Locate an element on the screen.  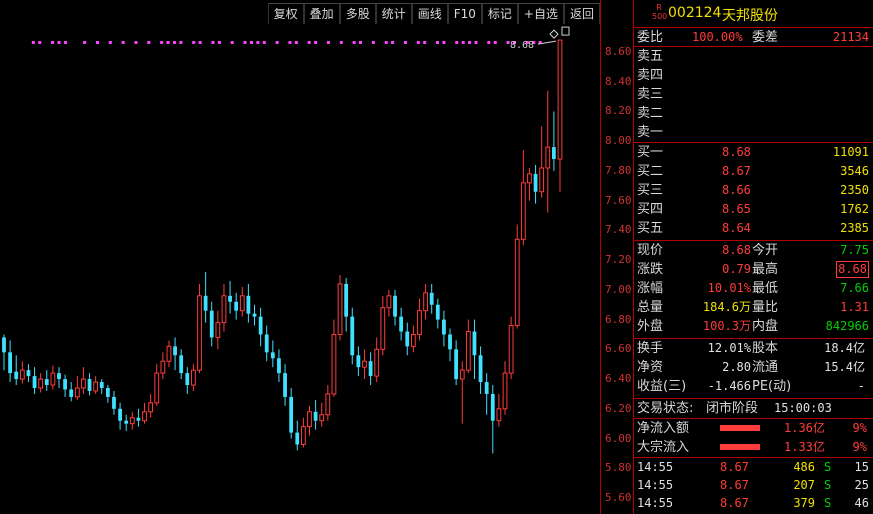
diamond-icon is located at coordinates (554, 34).